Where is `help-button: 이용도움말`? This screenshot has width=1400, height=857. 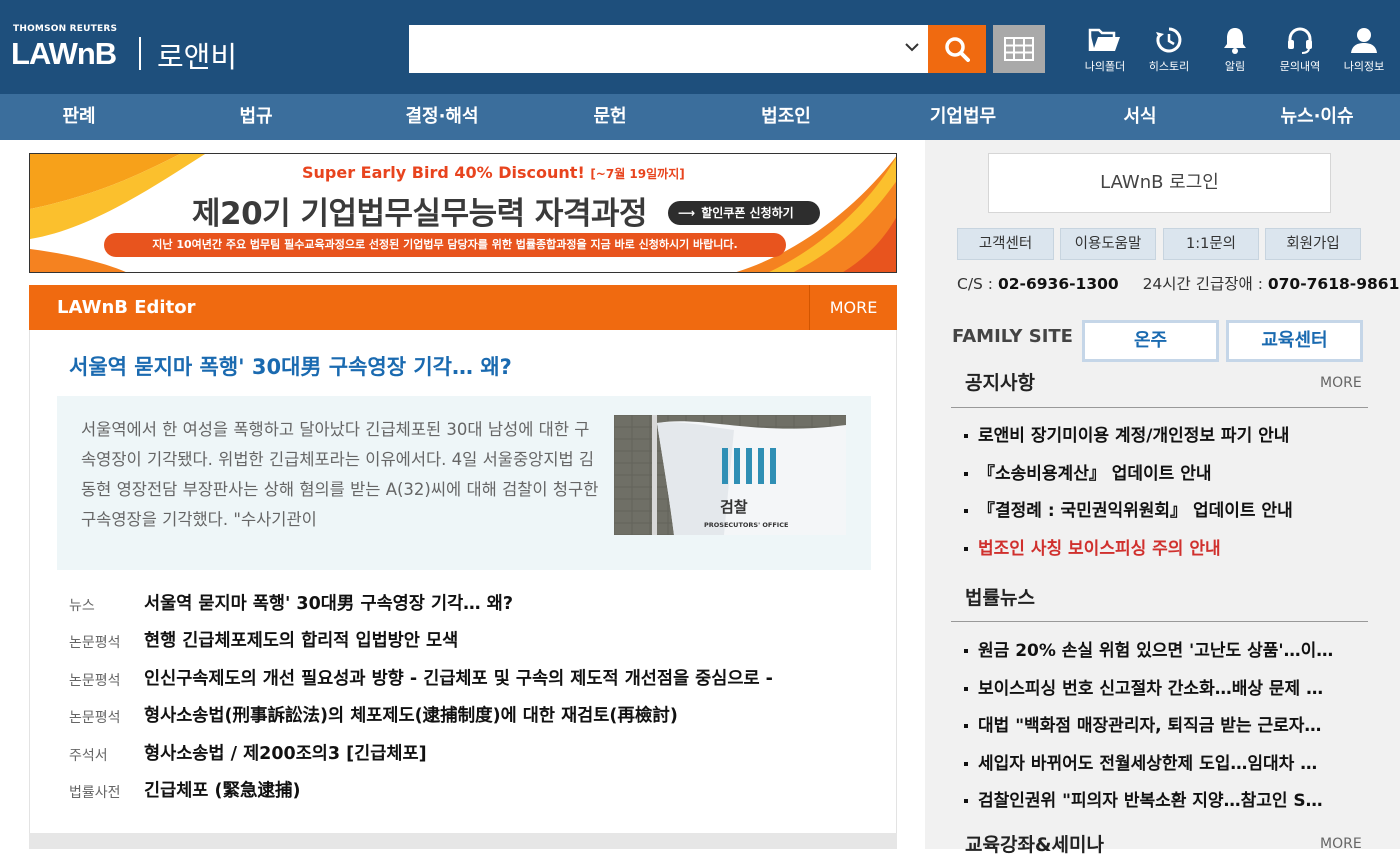
help-button: 이용도움말 is located at coordinates (1108, 244).